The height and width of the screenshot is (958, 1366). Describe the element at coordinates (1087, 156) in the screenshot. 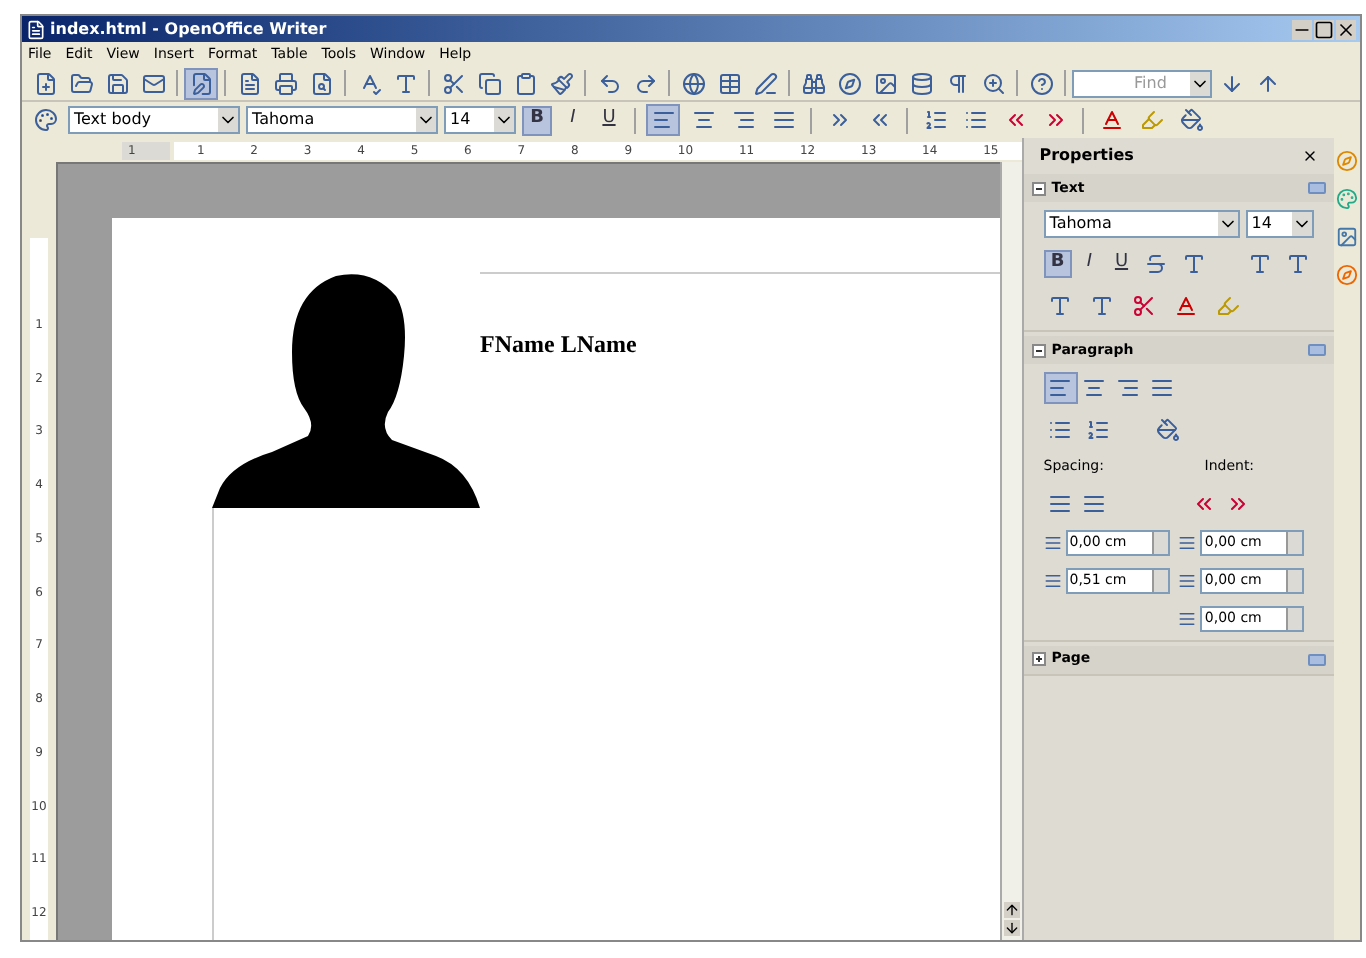

I see `sidebar-title: Properties` at that location.